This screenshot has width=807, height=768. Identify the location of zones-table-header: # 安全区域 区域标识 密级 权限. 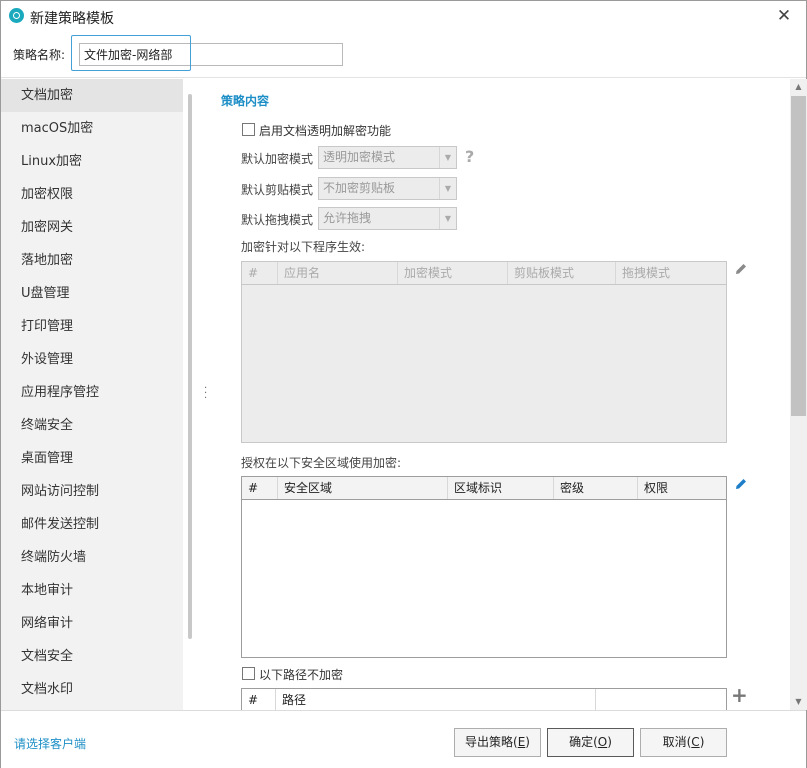
(484, 488).